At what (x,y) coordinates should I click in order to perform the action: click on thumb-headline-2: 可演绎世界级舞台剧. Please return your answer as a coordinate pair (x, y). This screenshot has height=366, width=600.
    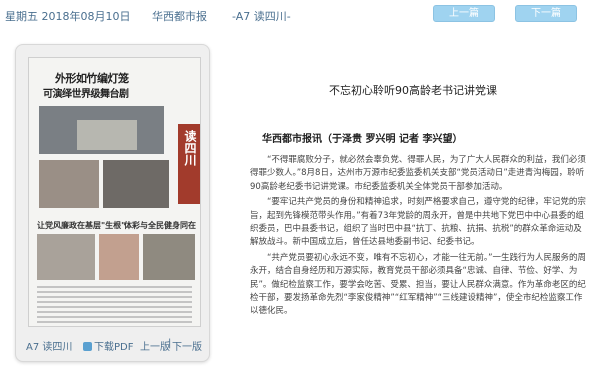
    Looking at the image, I should click on (86, 94).